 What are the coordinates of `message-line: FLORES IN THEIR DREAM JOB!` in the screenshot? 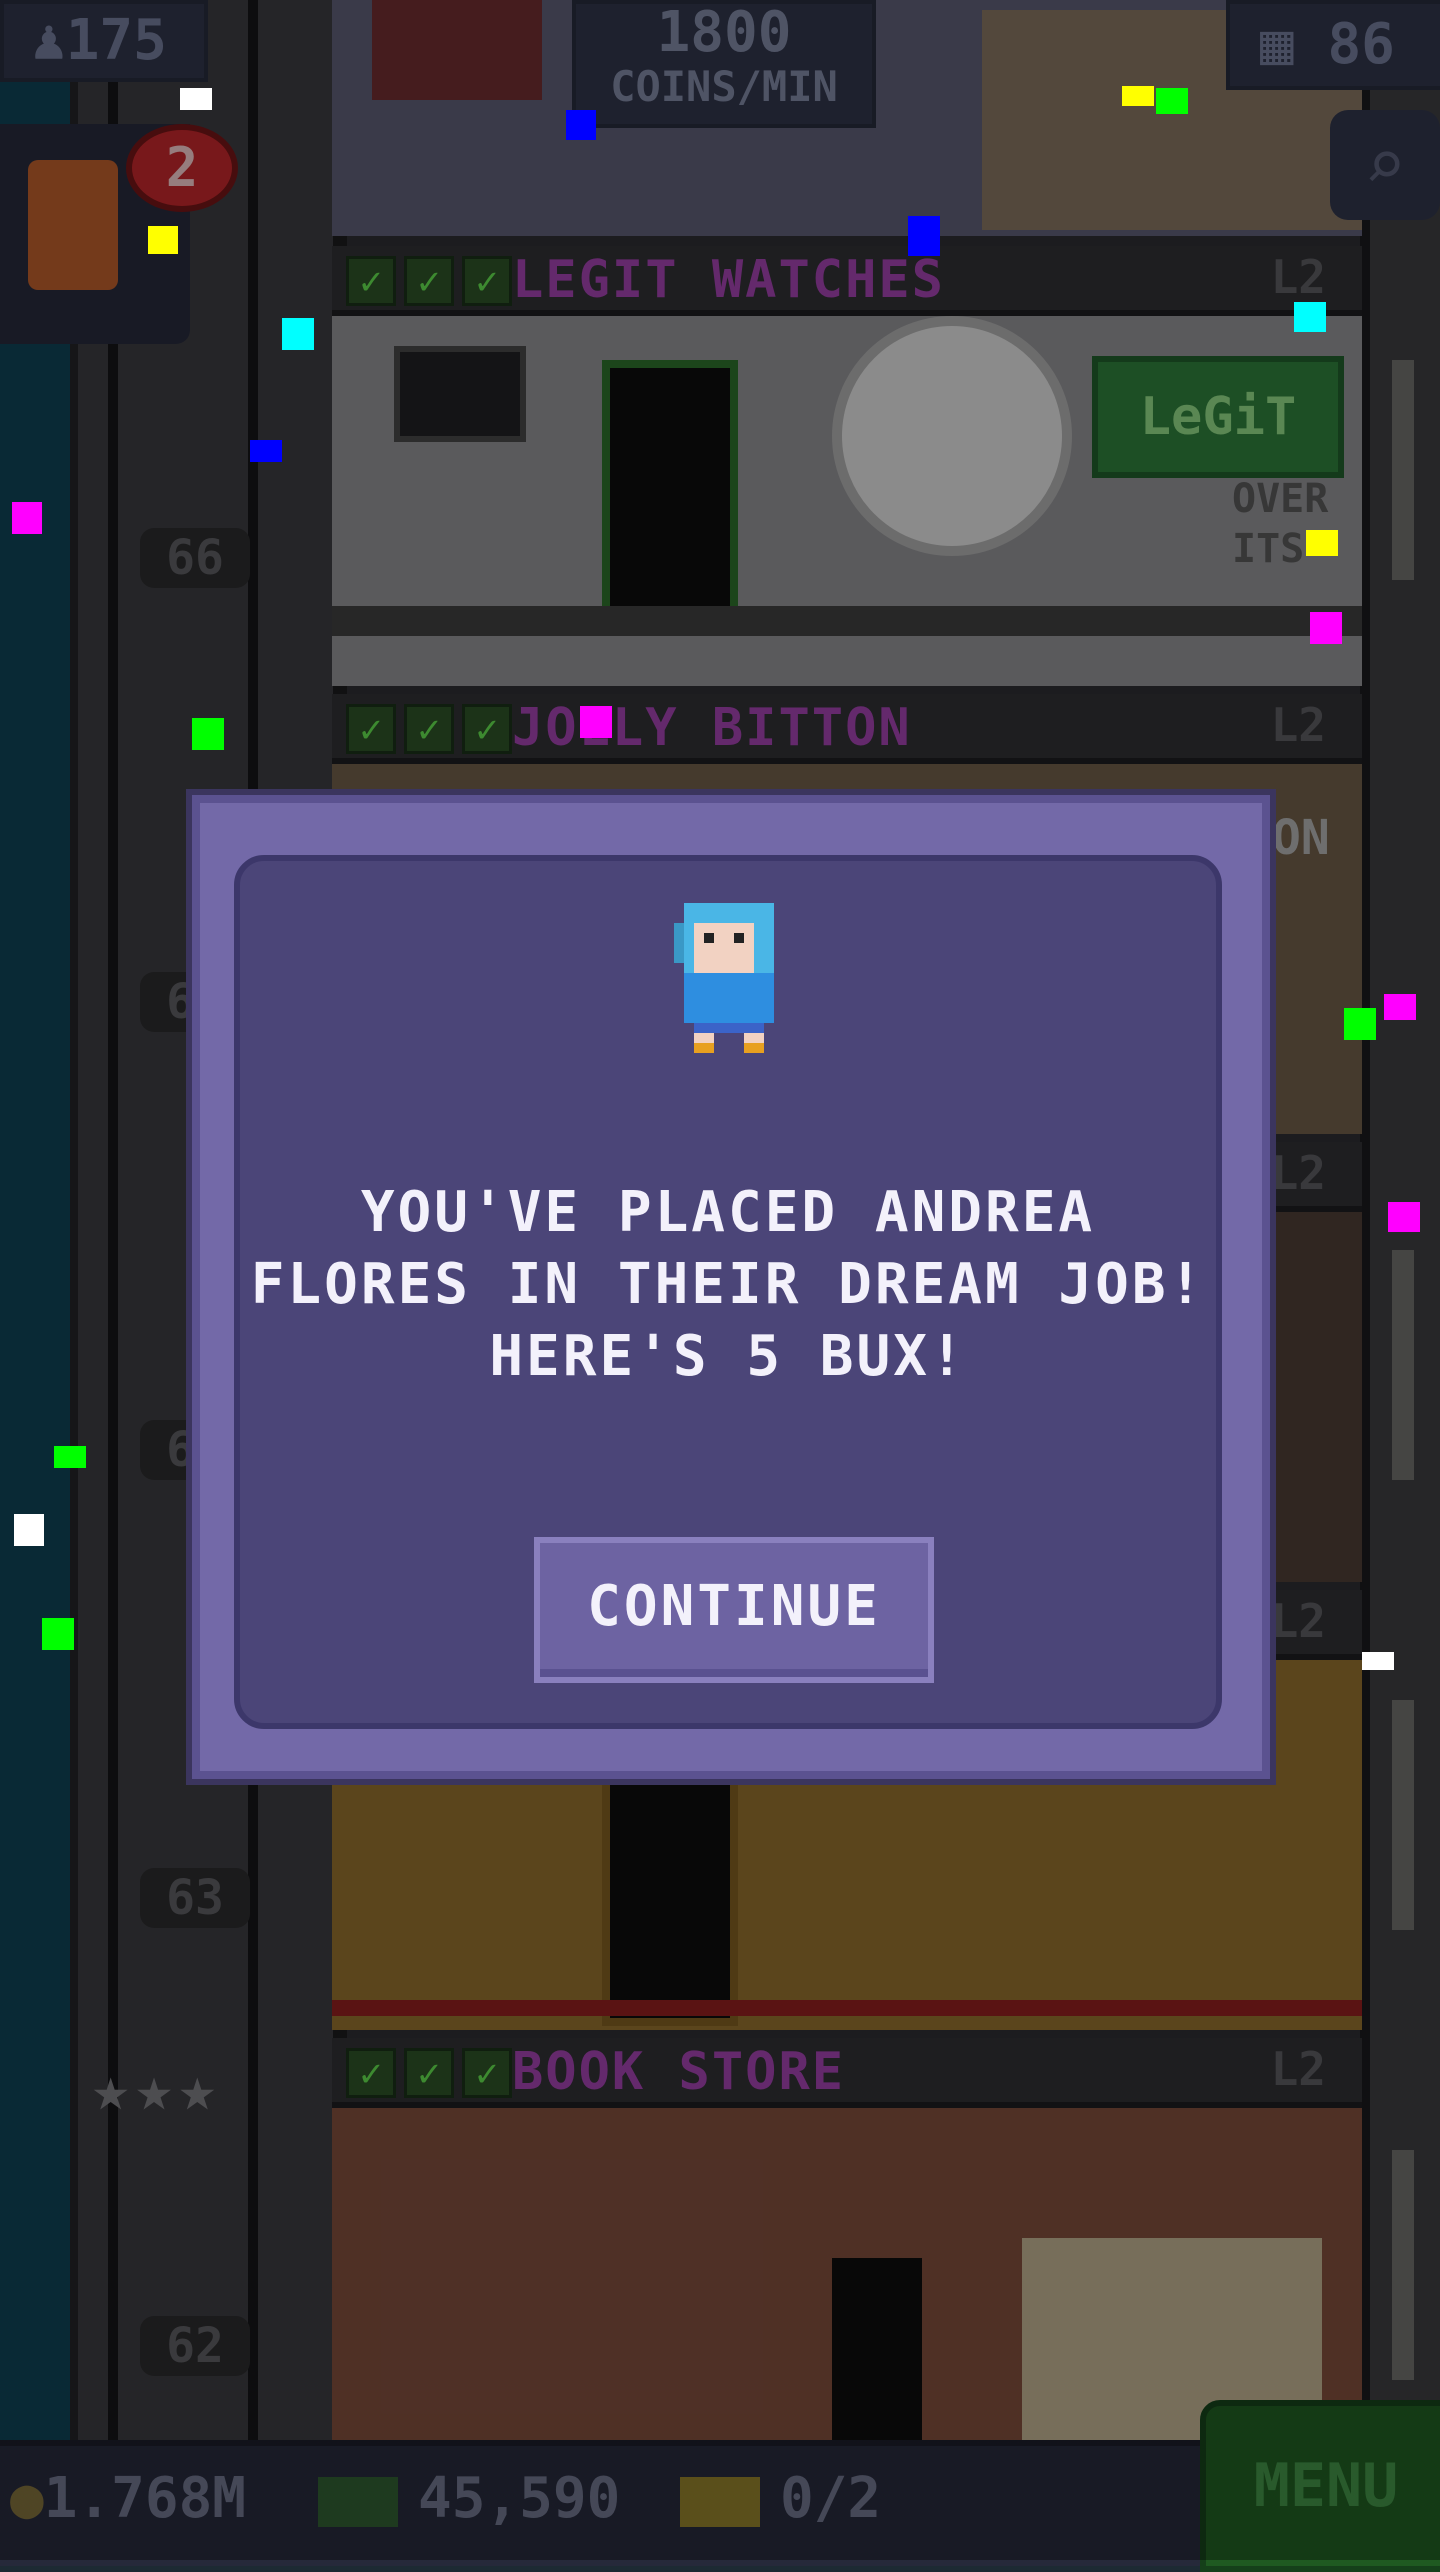 It's located at (728, 1284).